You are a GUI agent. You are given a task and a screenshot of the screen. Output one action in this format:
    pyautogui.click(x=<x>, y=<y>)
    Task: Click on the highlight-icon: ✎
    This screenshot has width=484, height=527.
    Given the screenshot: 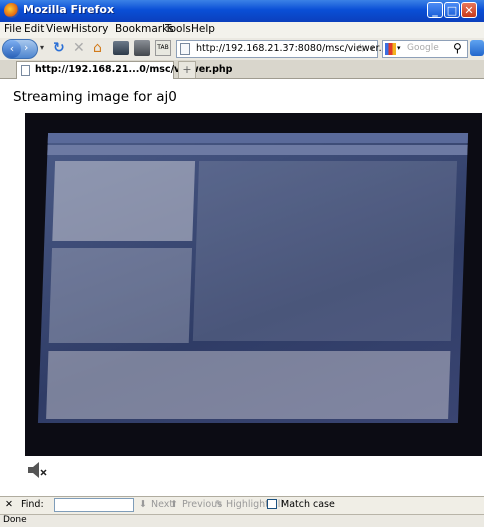 What is the action you would take?
    pyautogui.click(x=219, y=504)
    